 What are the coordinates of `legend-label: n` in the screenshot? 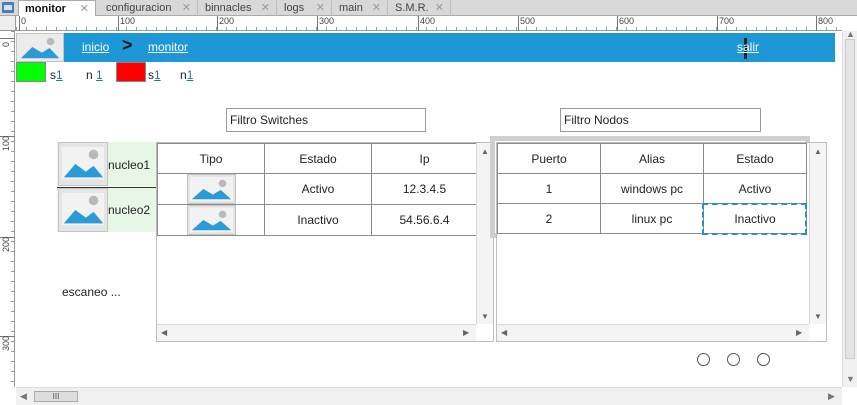 It's located at (89, 75).